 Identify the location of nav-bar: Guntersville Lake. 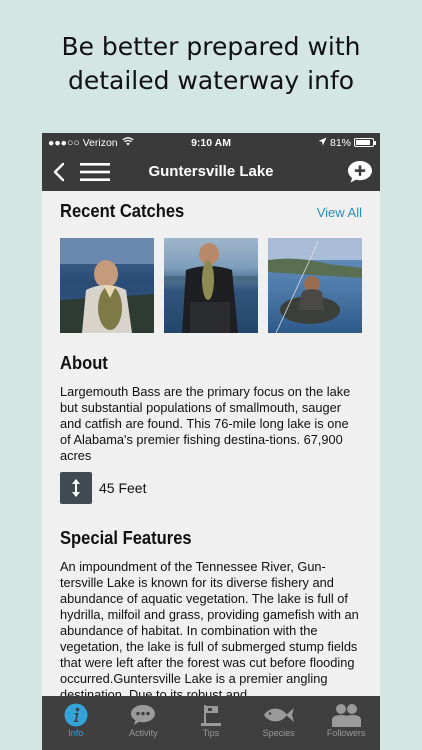
(211, 171).